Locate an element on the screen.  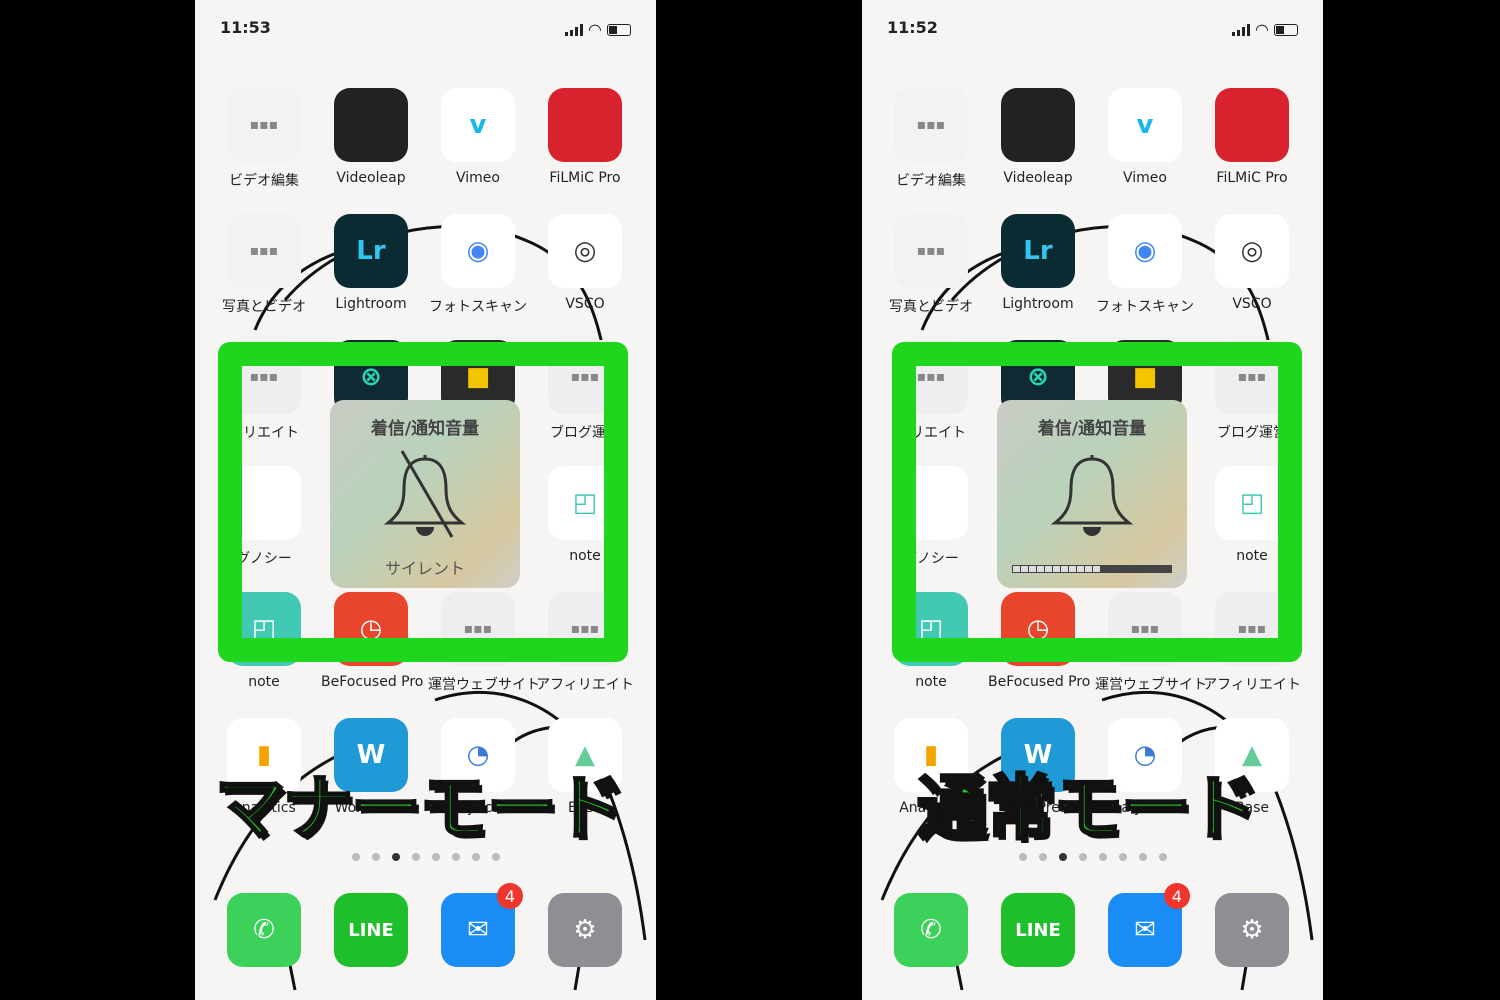
status-time: 11:52 is located at coordinates (912, 27).